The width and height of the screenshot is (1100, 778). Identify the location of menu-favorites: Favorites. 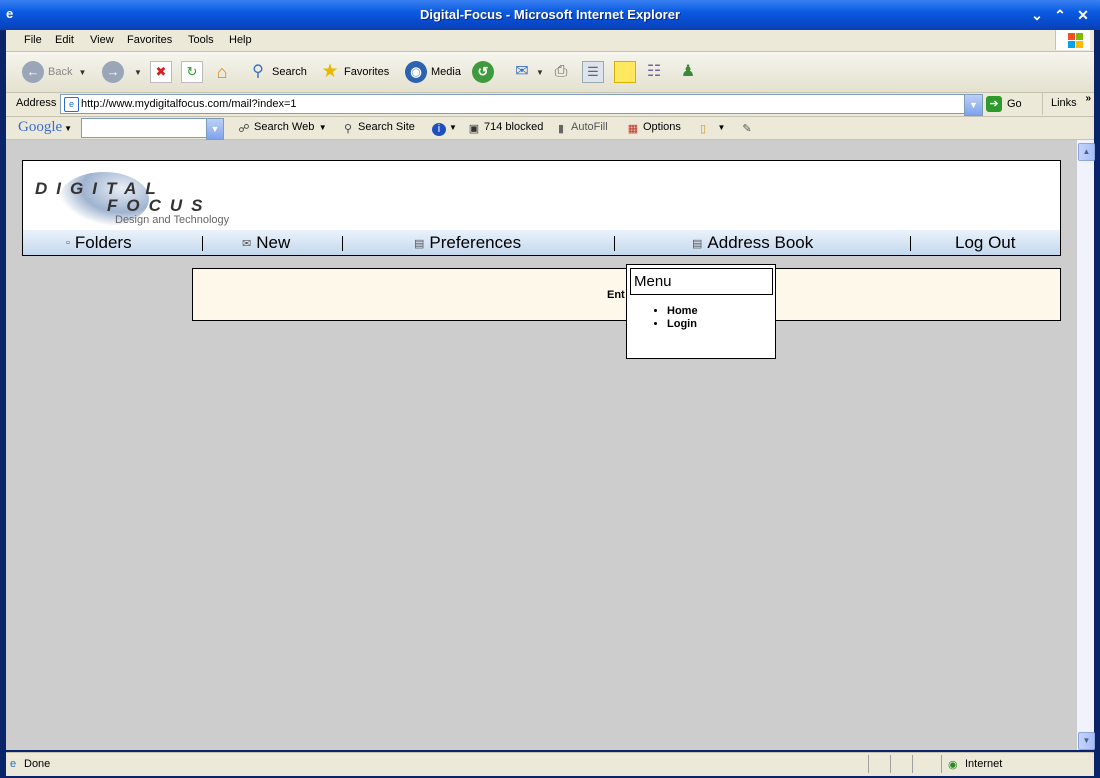
(149, 40).